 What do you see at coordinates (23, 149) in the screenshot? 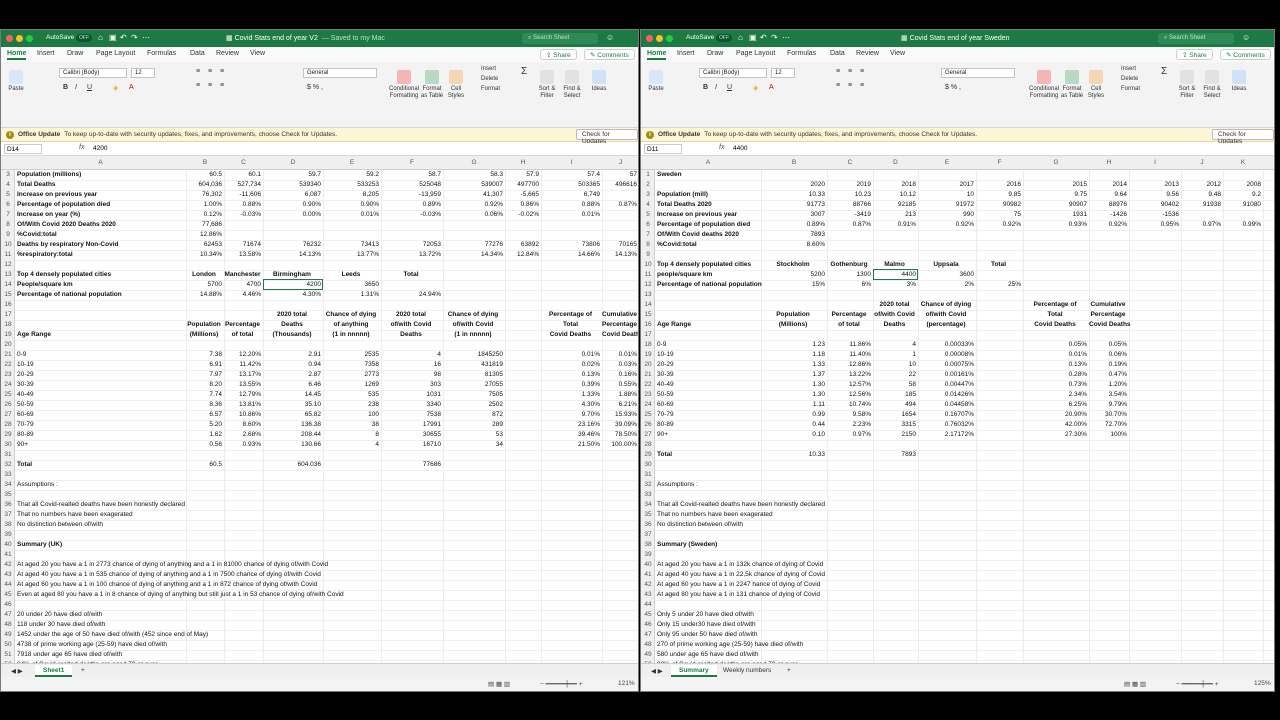
I see `name-box: D14` at bounding box center [23, 149].